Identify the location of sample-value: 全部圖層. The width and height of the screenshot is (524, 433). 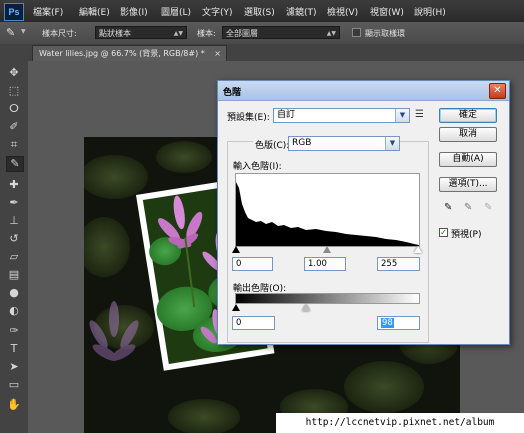
(242, 33).